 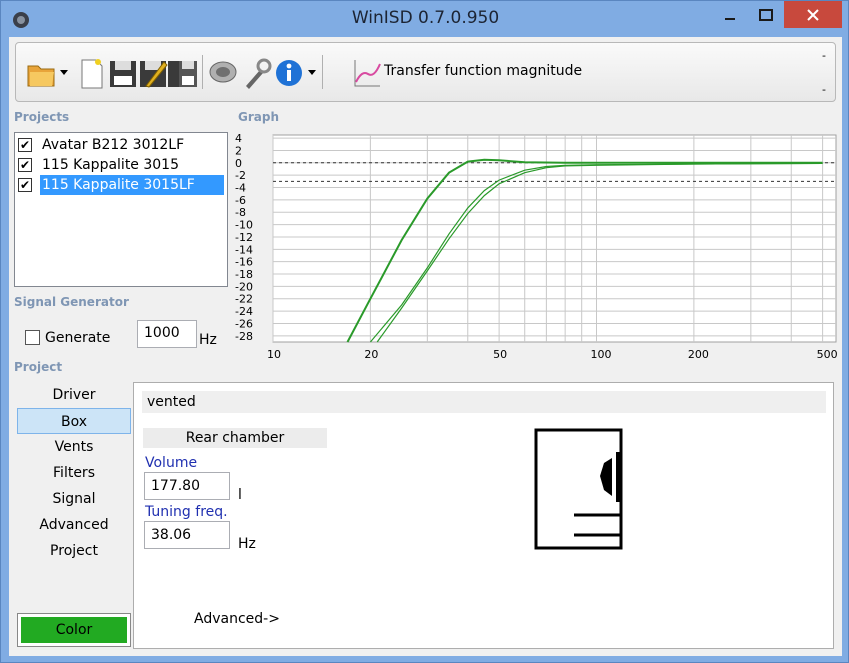 I want to click on generate-label: Generate, so click(x=78, y=338).